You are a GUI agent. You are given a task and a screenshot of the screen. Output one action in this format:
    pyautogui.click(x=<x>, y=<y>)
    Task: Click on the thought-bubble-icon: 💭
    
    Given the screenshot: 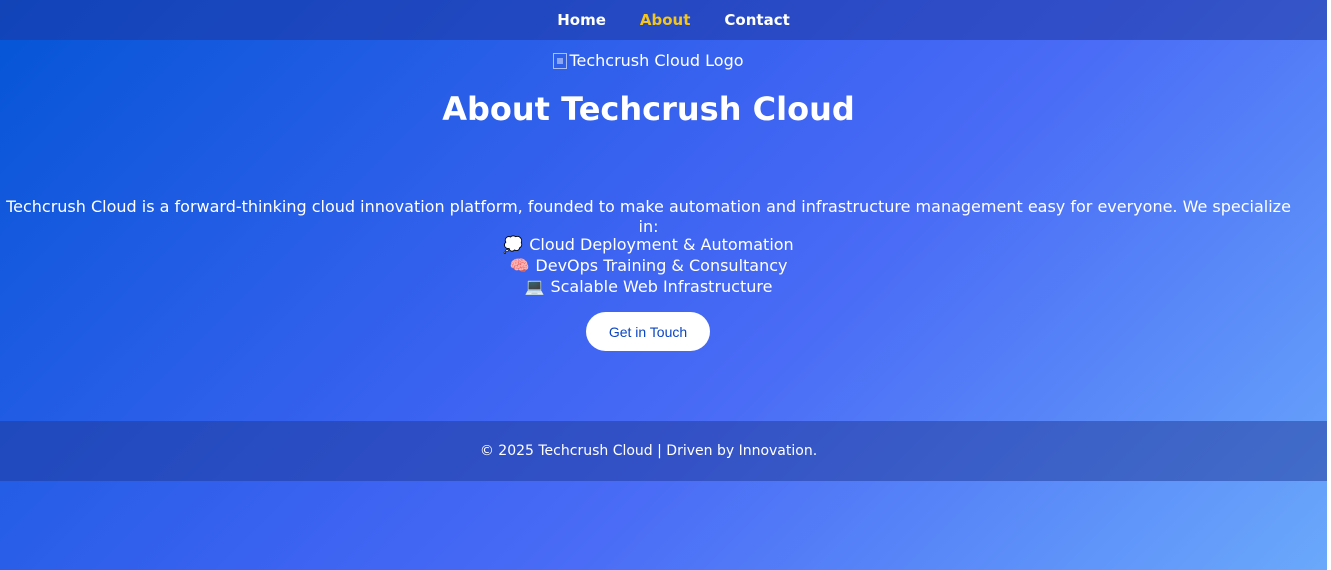 What is the action you would take?
    pyautogui.click(x=513, y=244)
    